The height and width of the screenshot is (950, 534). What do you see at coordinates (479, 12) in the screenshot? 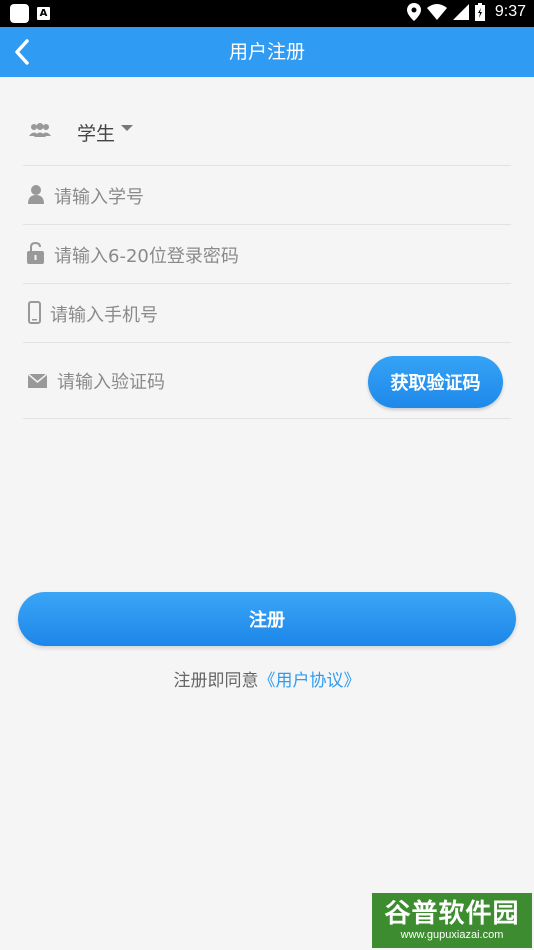
I see `battery-icon` at bounding box center [479, 12].